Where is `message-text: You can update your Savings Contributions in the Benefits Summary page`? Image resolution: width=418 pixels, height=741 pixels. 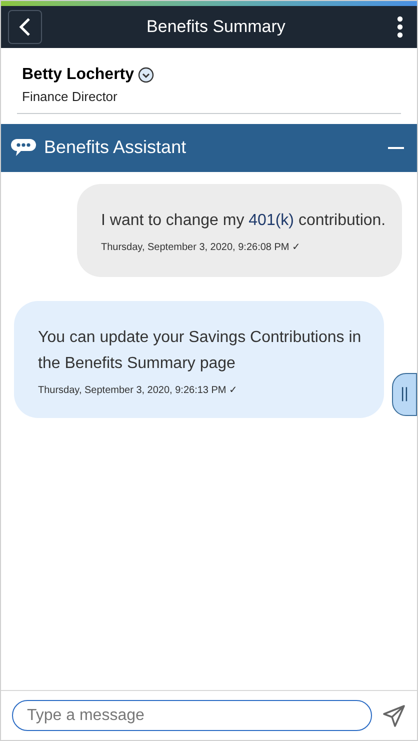
message-text: You can update your Savings Contributions in the Benefits Summary page is located at coordinates (200, 351).